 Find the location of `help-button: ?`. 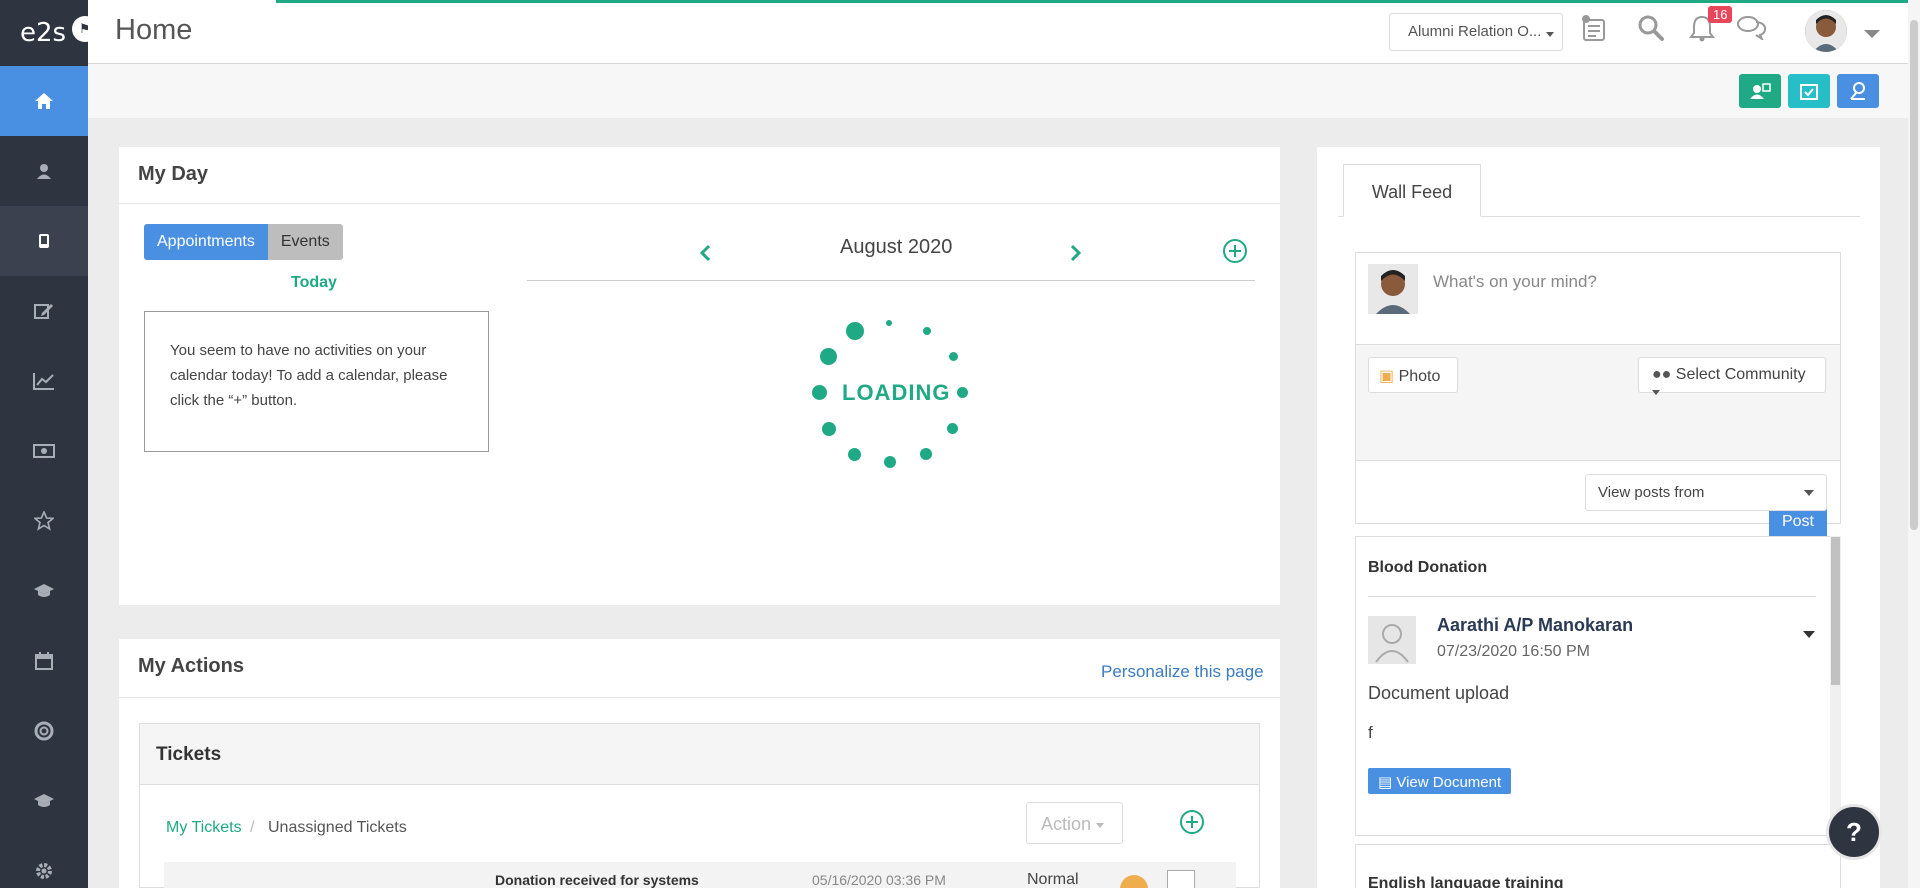

help-button: ? is located at coordinates (1854, 832).